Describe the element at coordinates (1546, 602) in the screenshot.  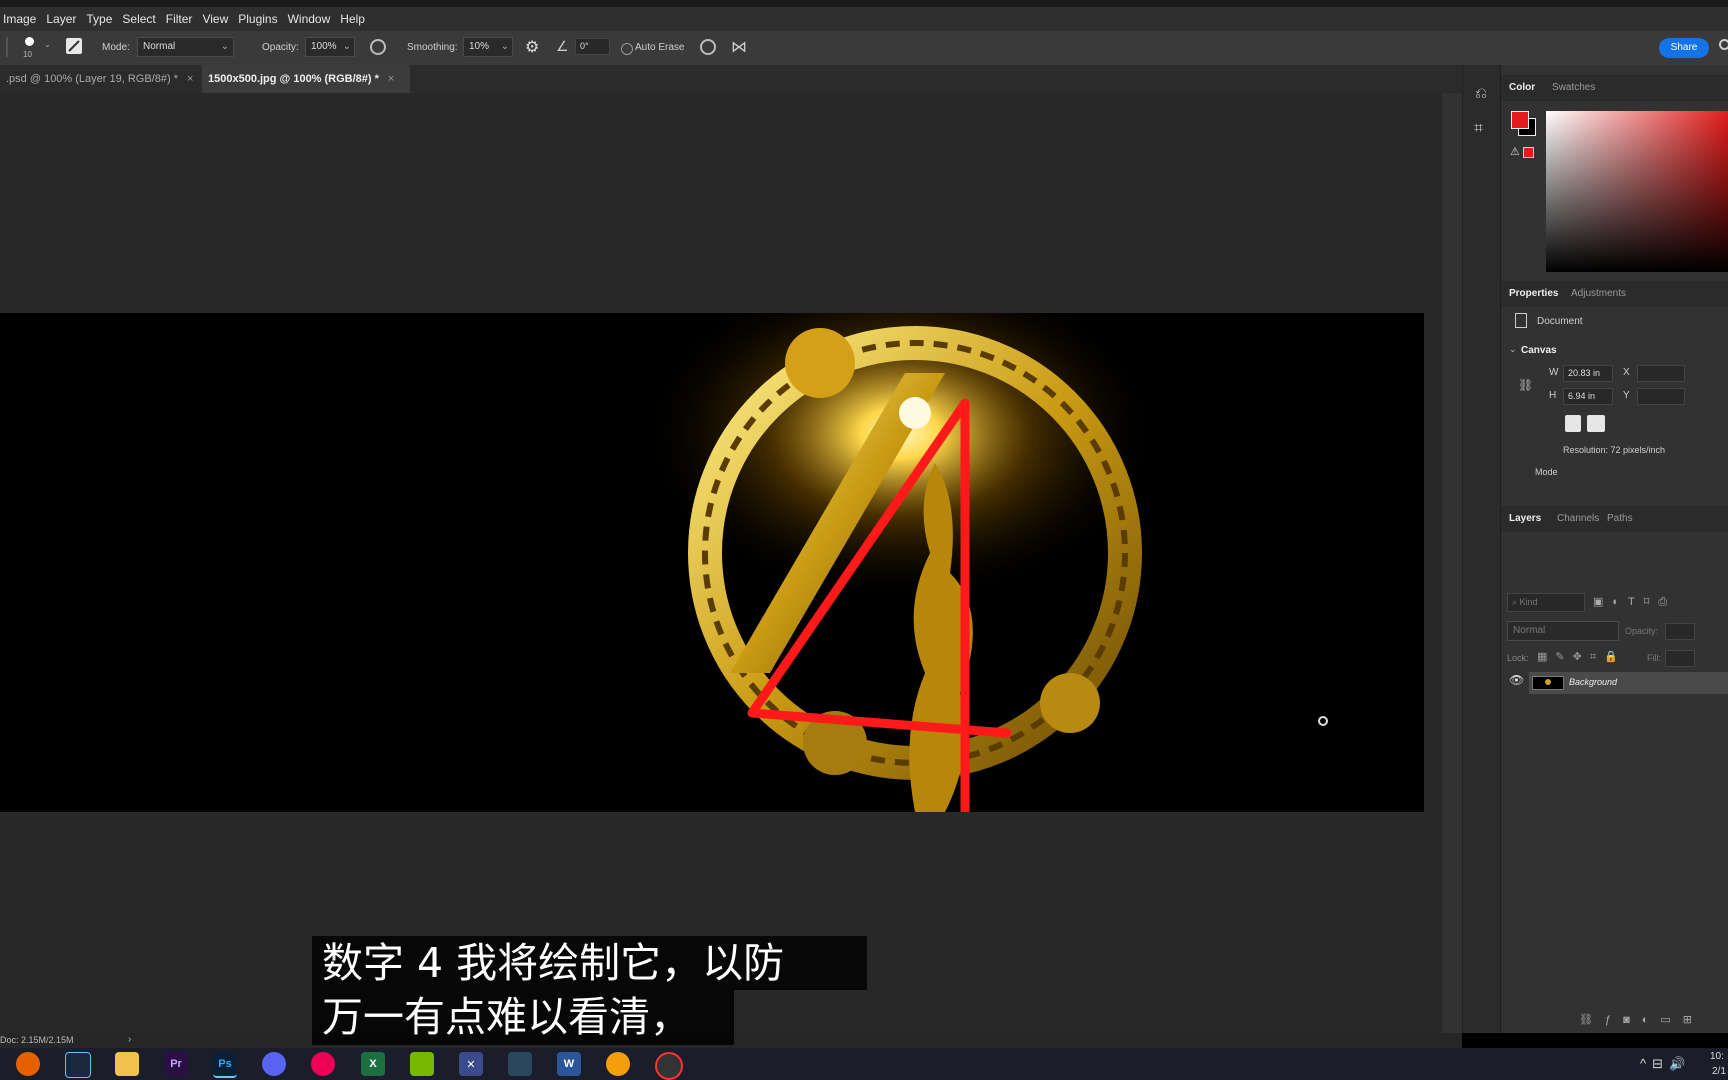
I see `layer-filter-search: ⌕ Kind` at that location.